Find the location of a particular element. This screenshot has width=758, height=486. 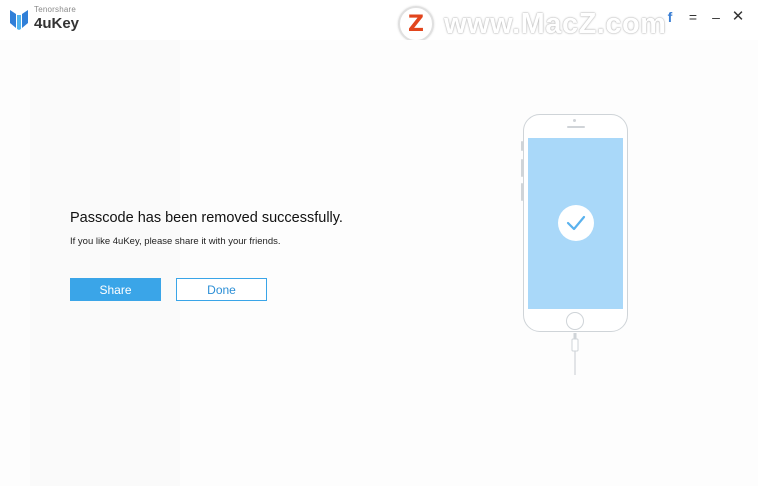

facebook-icon: f is located at coordinates (670, 17).